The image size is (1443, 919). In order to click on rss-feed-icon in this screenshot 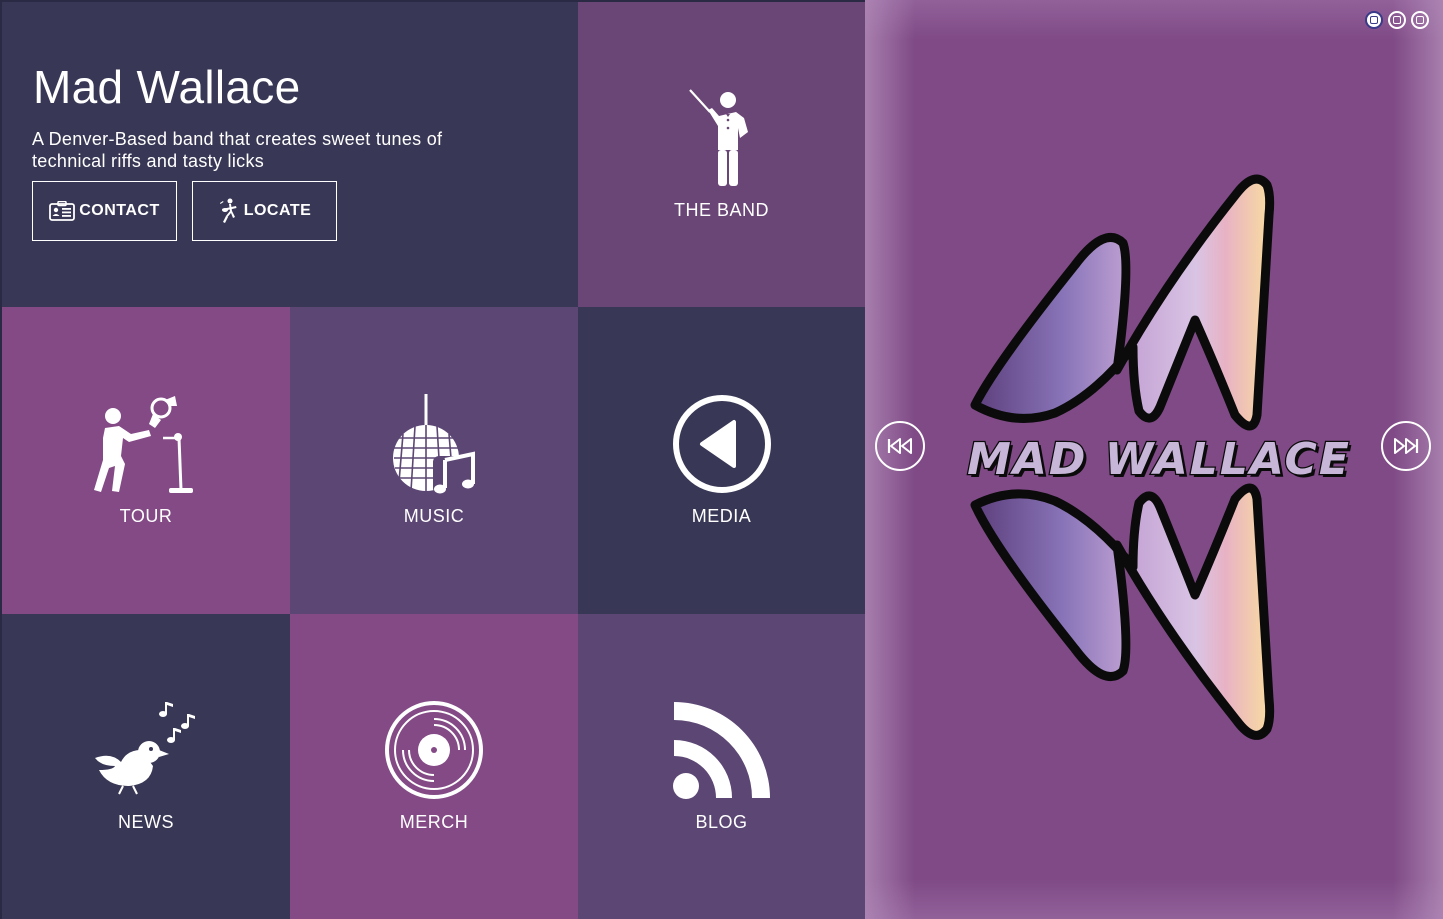, I will do `click(721, 750)`.